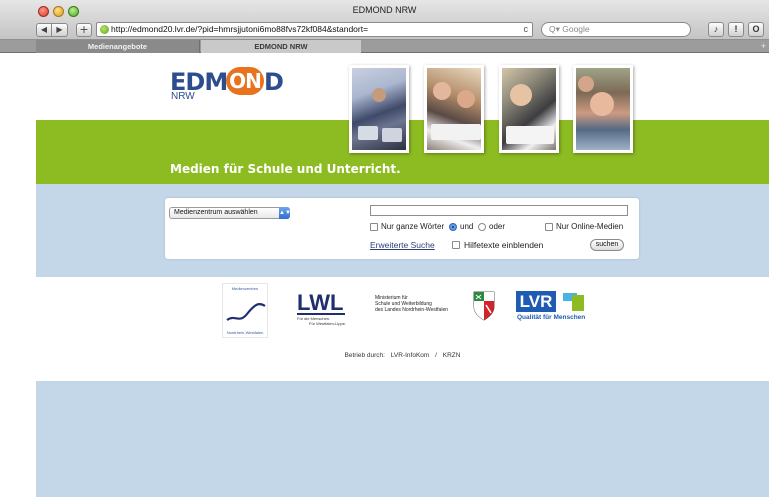 The width and height of the screenshot is (769, 497). Describe the element at coordinates (364, 355) in the screenshot. I see `operated-by-label: Betrieb durch:` at that location.